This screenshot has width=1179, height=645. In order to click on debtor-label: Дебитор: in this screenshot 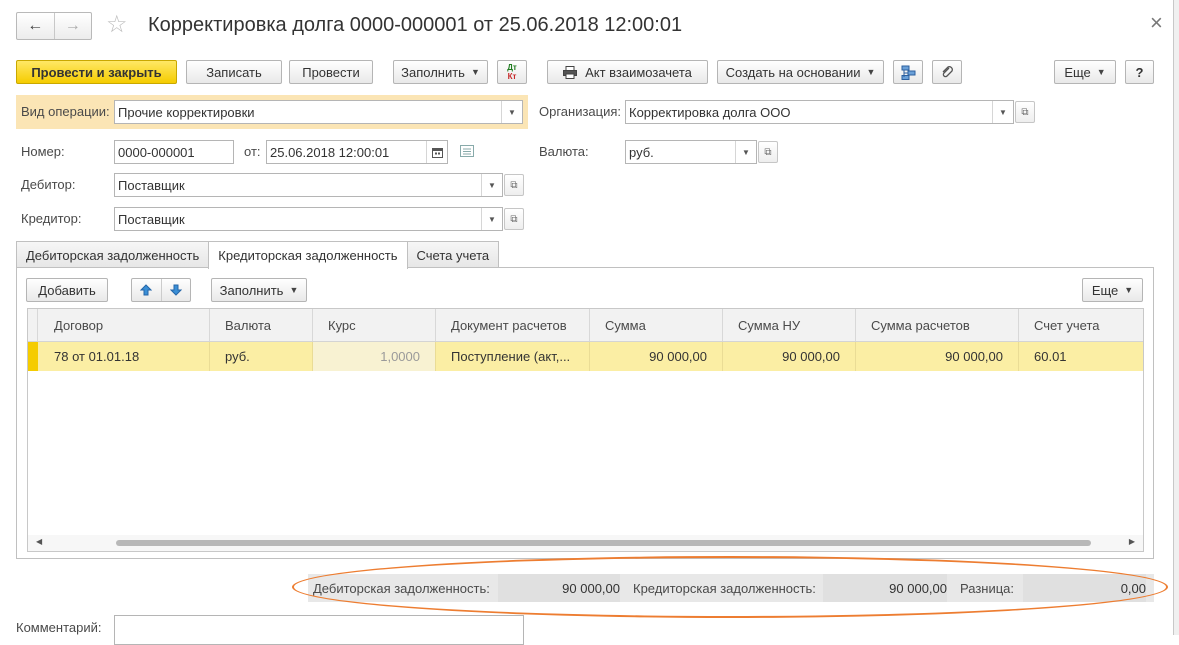, I will do `click(48, 184)`.